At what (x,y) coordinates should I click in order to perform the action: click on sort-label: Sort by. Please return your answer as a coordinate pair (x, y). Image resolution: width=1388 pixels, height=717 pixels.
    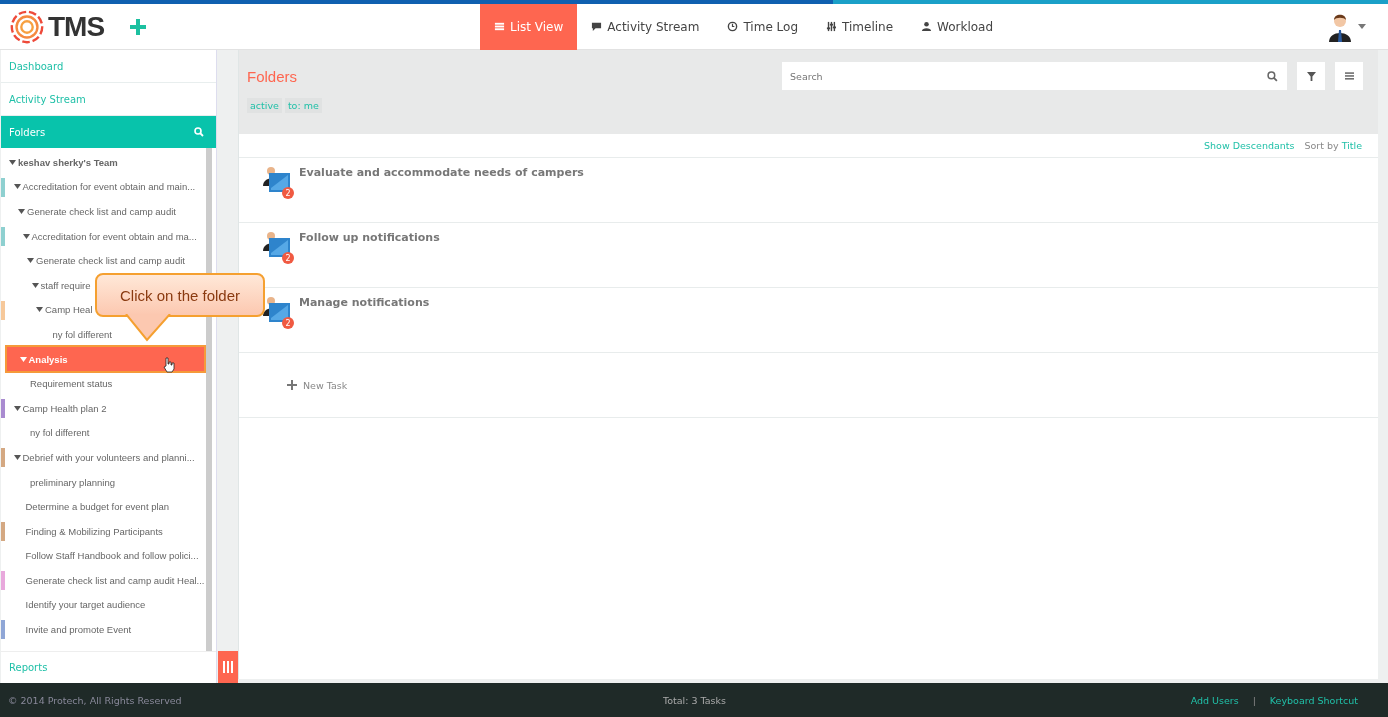
    Looking at the image, I should click on (1321, 145).